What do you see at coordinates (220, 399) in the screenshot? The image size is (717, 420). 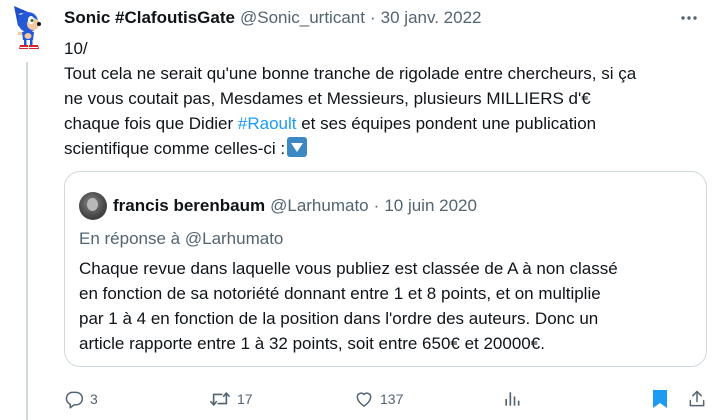 I see `retweet-icon` at bounding box center [220, 399].